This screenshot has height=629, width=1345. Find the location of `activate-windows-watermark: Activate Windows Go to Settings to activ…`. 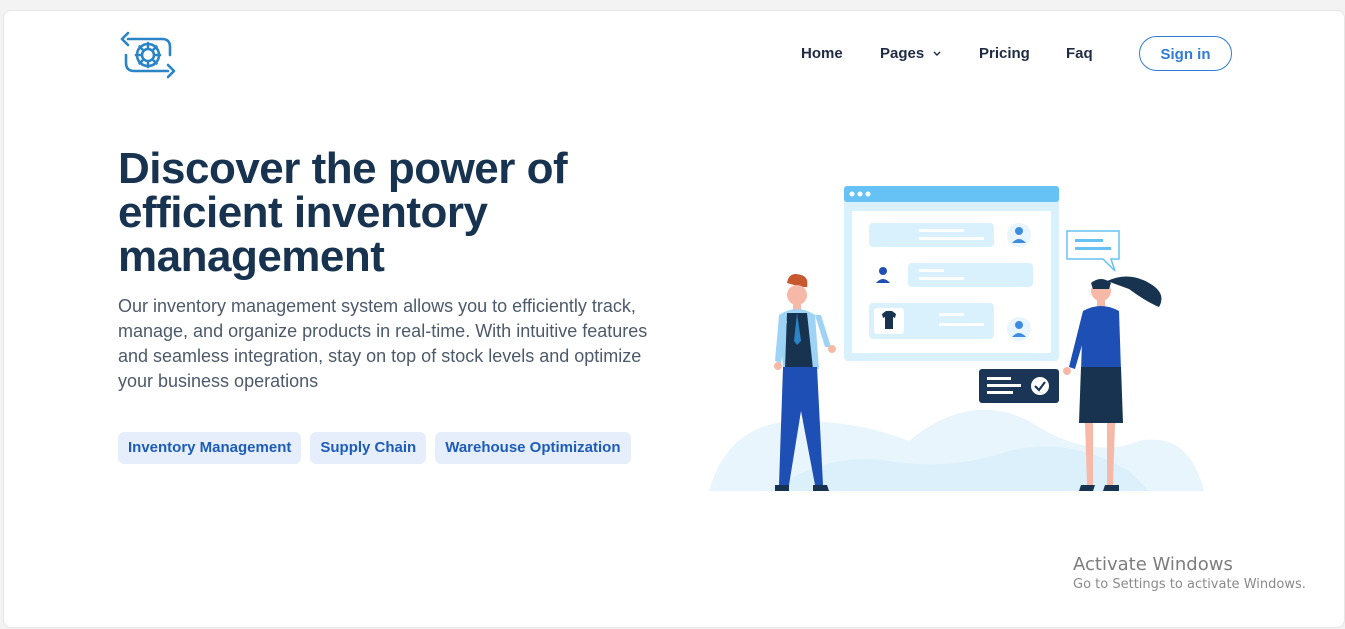

activate-windows-watermark: Activate Windows Go to Settings to activ… is located at coordinates (1189, 573).